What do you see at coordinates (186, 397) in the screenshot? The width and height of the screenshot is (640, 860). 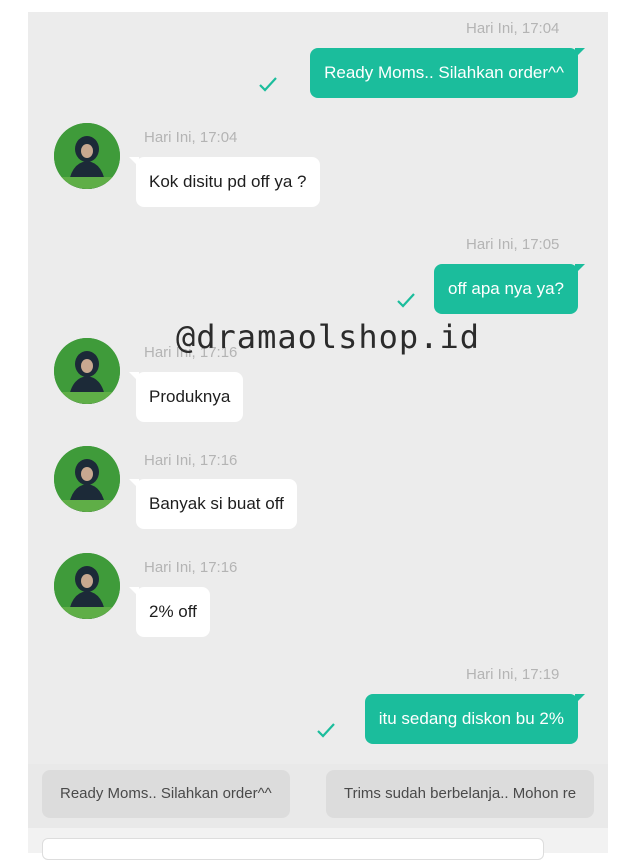 I see `incoming-message-bubble: Produknya` at bounding box center [186, 397].